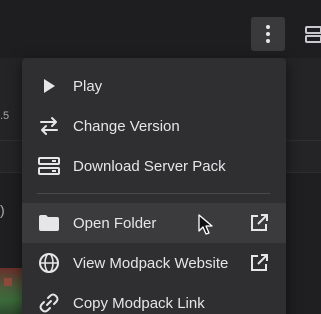 The height and width of the screenshot is (314, 321). I want to click on menu-item-label: Copy Modpack Link, so click(139, 303).